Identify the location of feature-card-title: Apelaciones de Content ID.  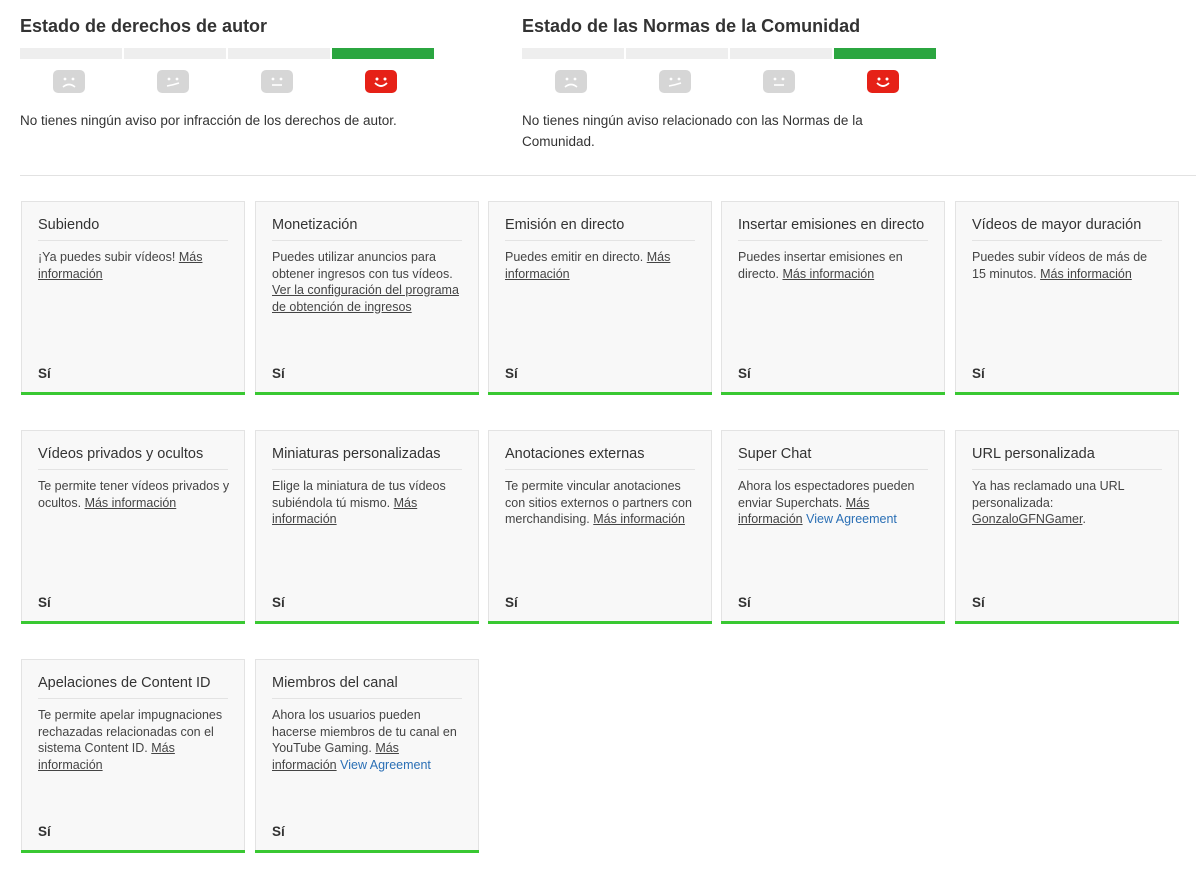
(133, 687).